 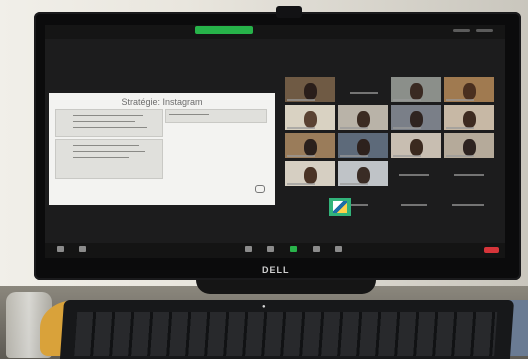 What do you see at coordinates (264, 307) in the screenshot?
I see `keyboard-logo: ●` at bounding box center [264, 307].